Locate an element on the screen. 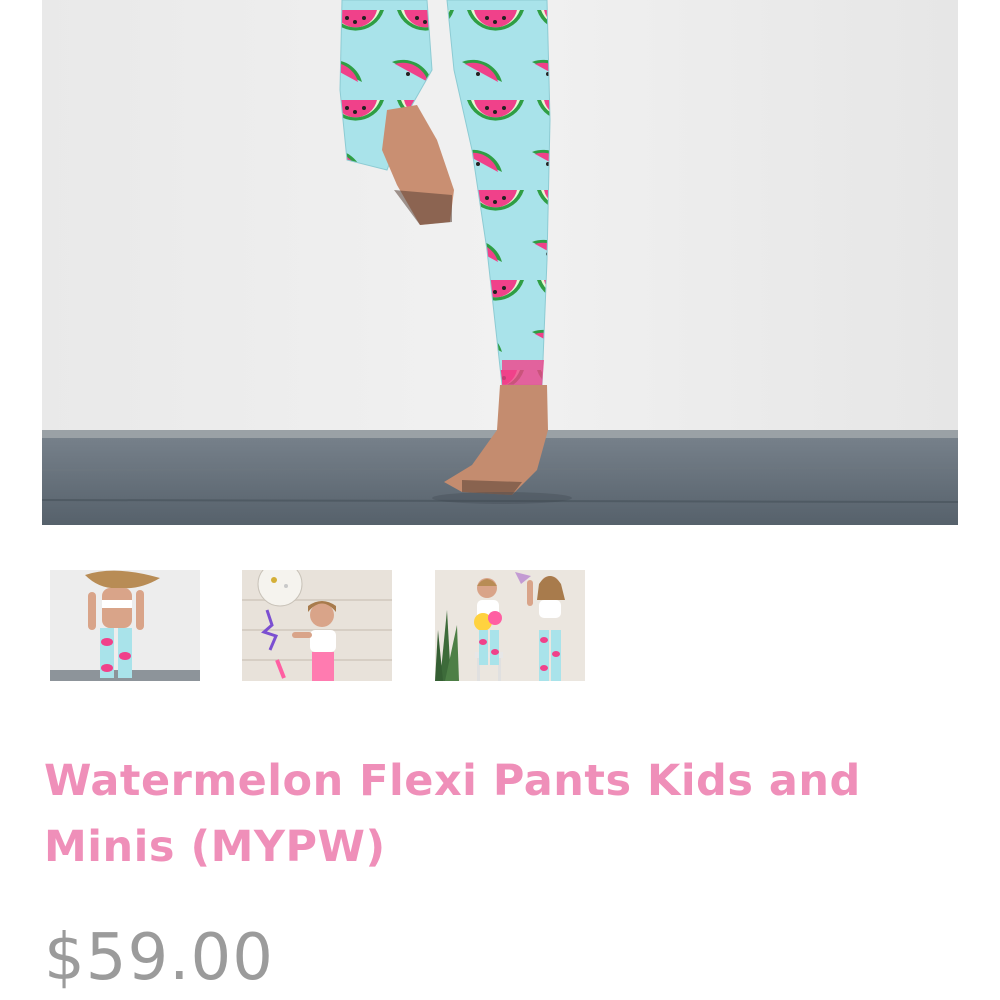 This screenshot has width=1000, height=1000. product-price: $59.00 is located at coordinates (159, 958).